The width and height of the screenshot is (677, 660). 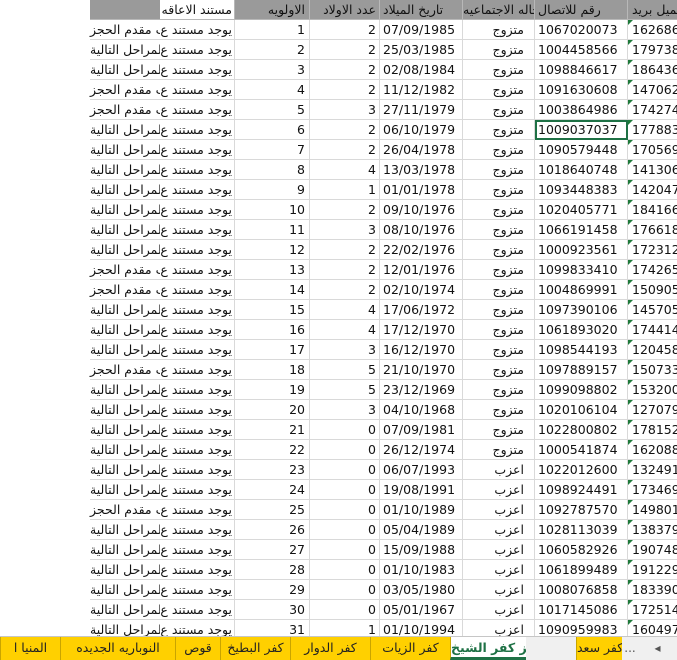 What do you see at coordinates (421, 430) in the screenshot?
I see `cell-milad: 07/09/1981` at bounding box center [421, 430].